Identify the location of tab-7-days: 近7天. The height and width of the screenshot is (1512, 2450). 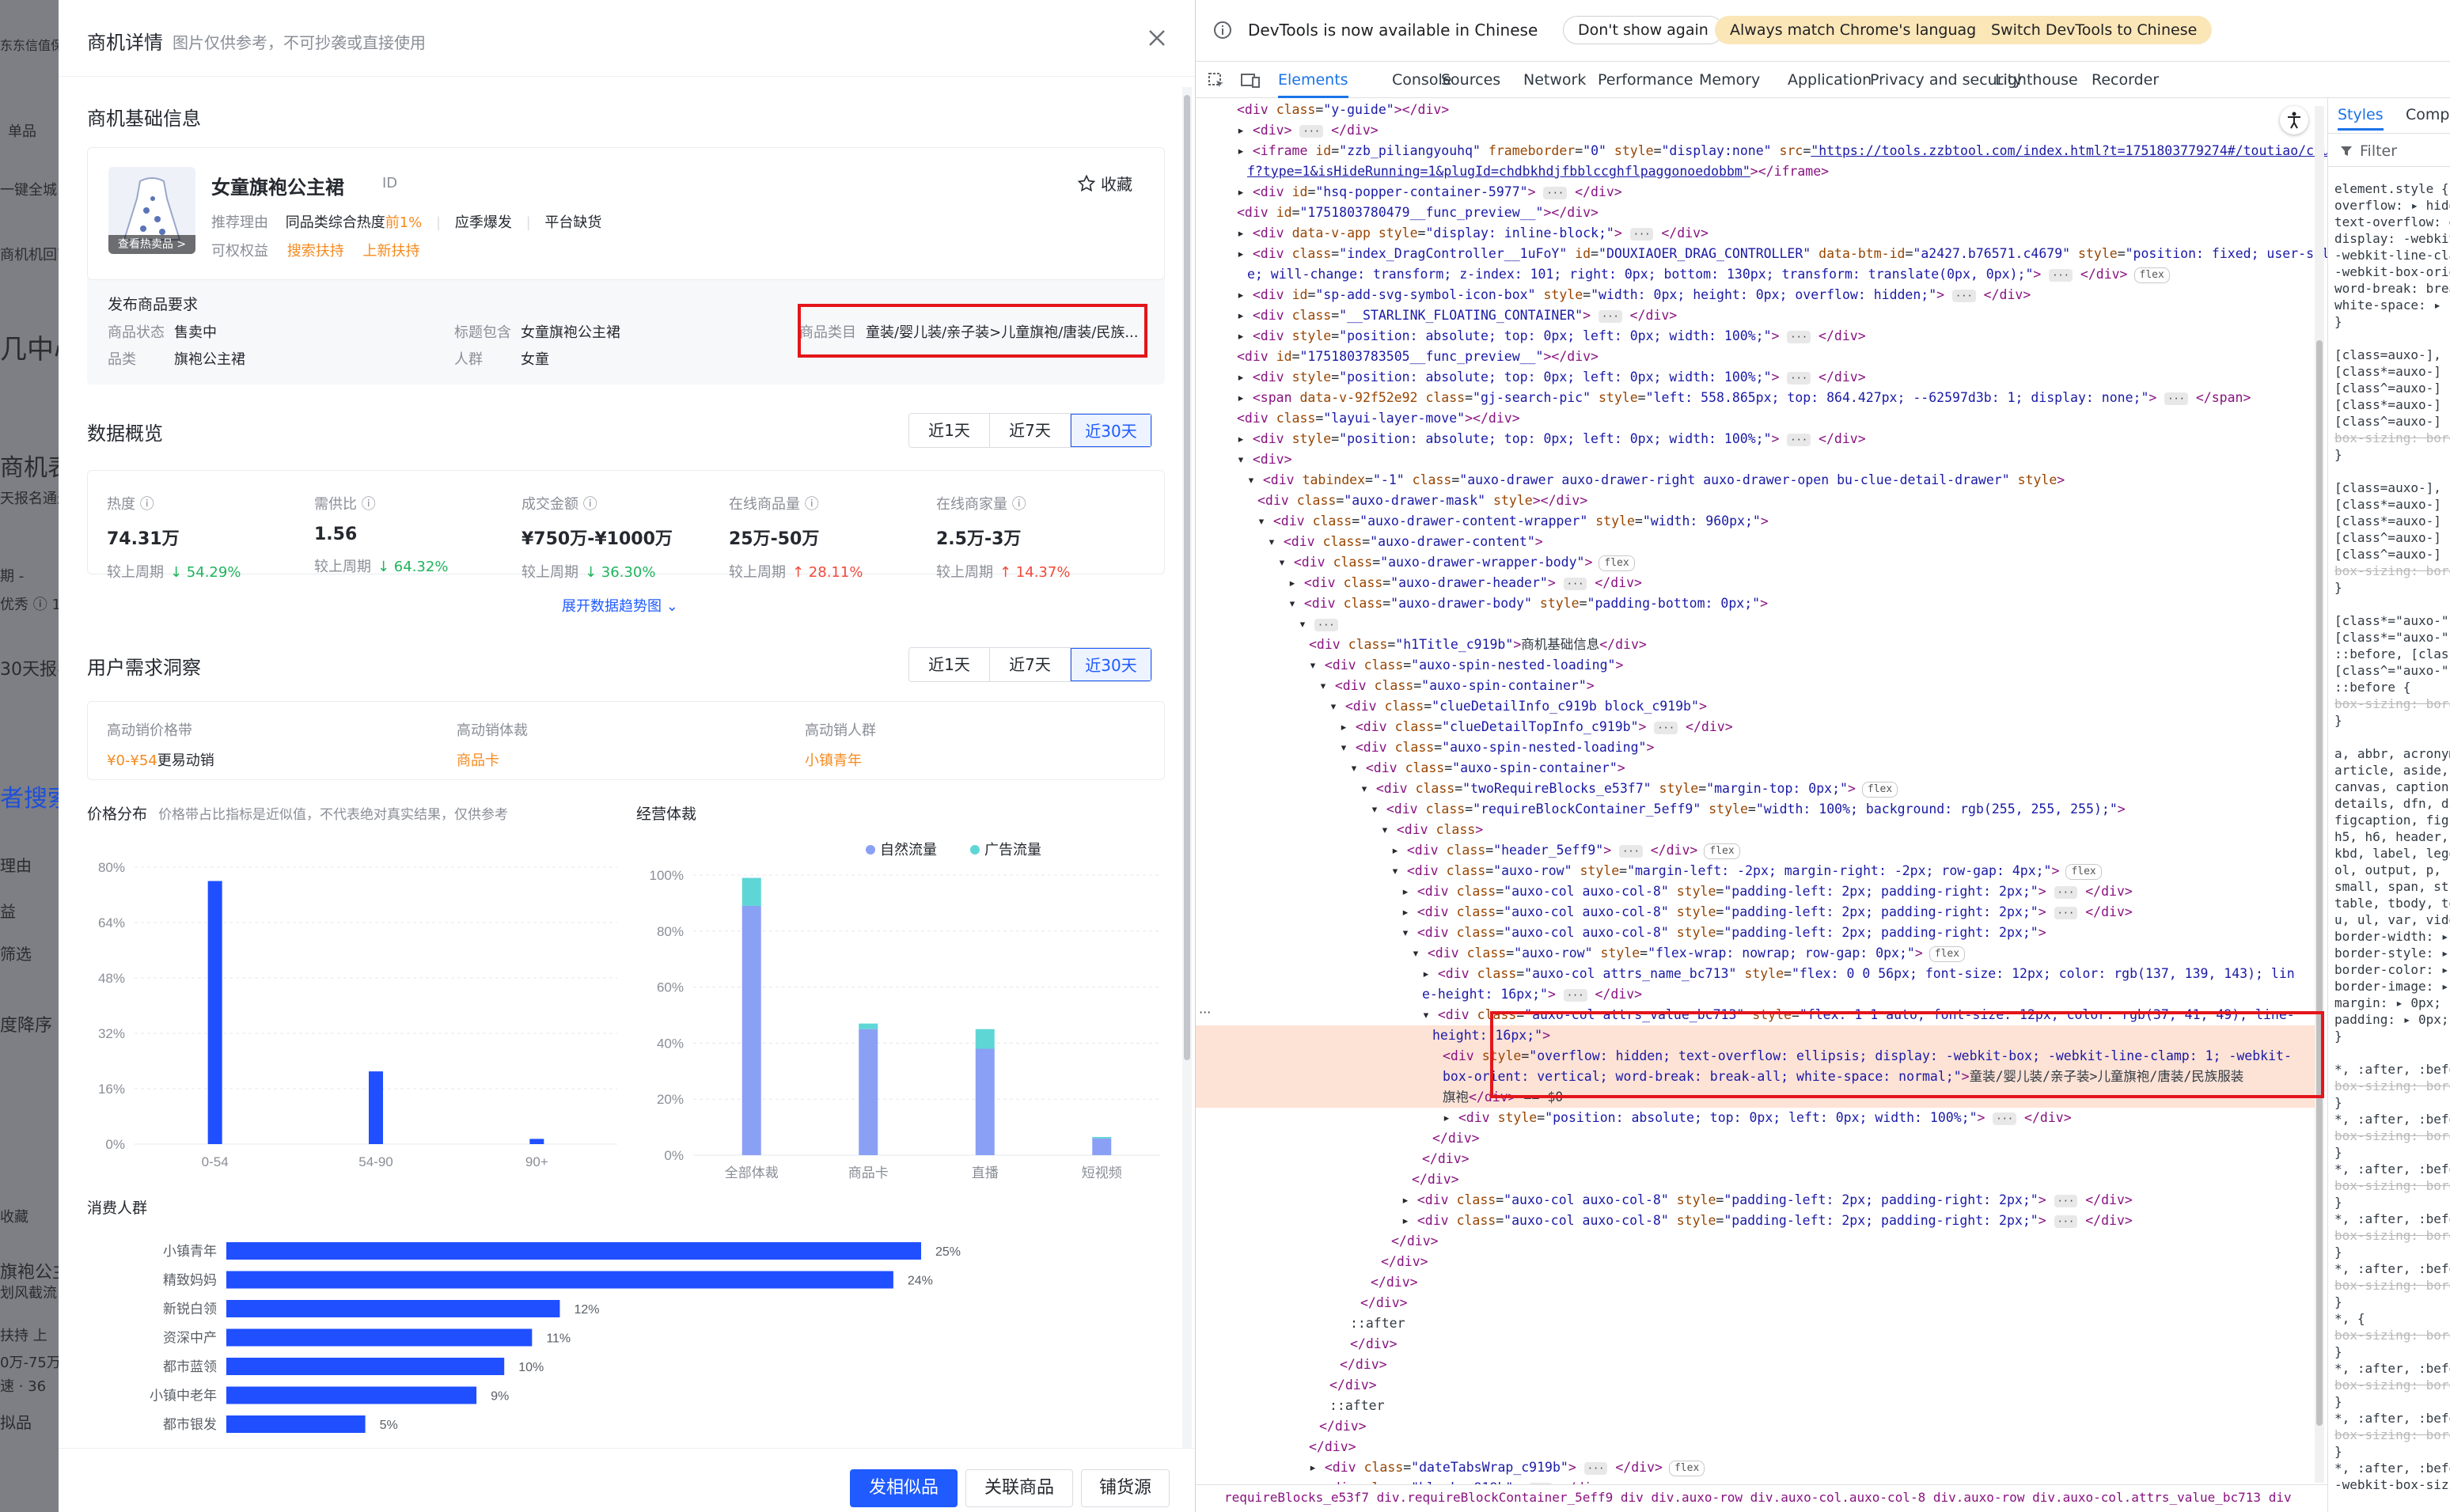
(1031, 430).